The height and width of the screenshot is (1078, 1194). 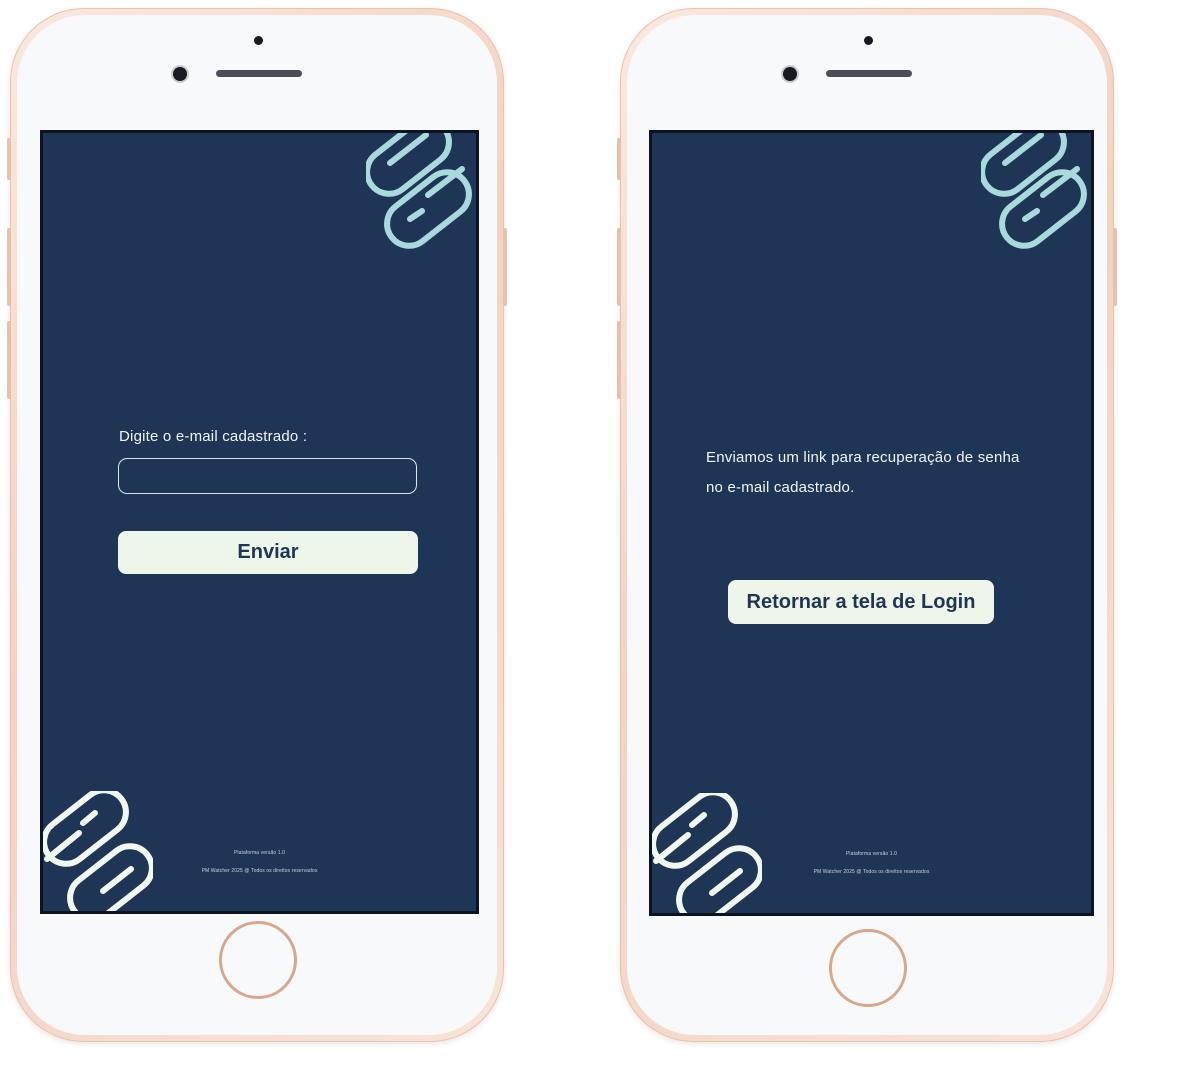 What do you see at coordinates (213, 436) in the screenshot?
I see `email-prompt-label: Digite o e-mail cadastrado :` at bounding box center [213, 436].